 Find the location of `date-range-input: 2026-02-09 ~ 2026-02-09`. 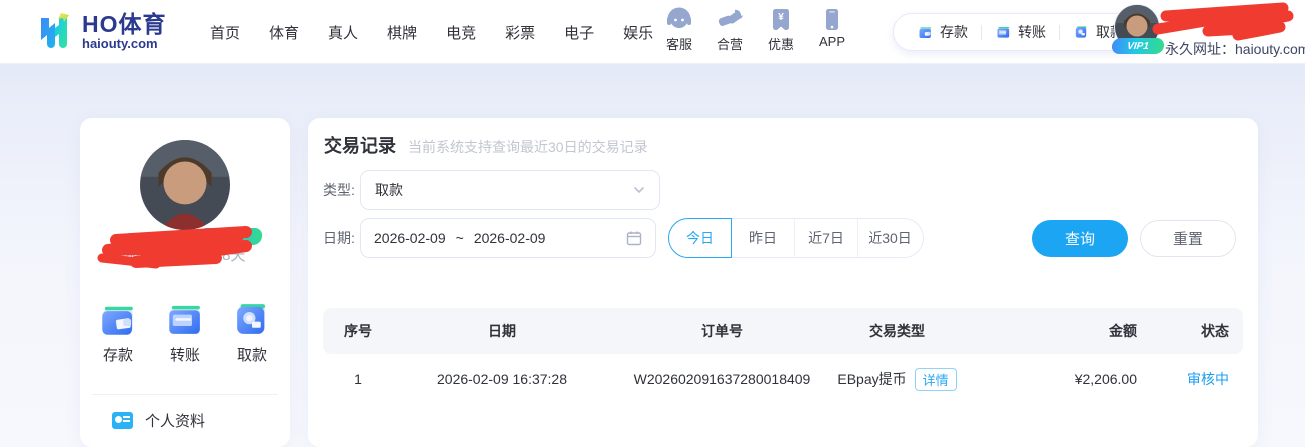

date-range-input: 2026-02-09 ~ 2026-02-09 is located at coordinates (508, 238).